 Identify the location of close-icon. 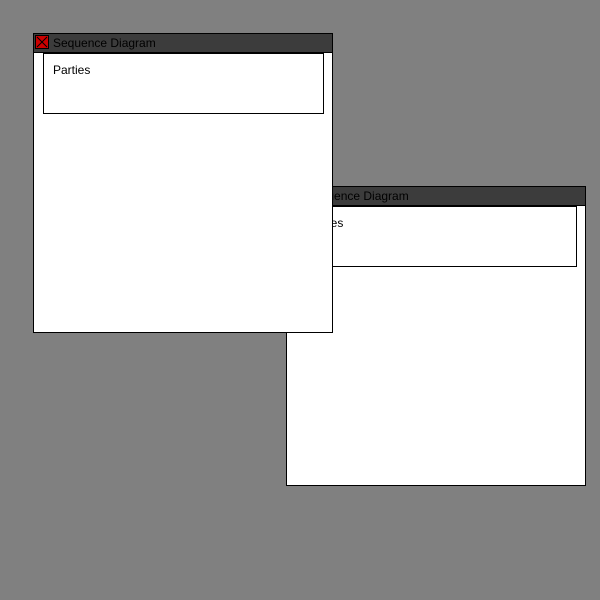
(42, 42).